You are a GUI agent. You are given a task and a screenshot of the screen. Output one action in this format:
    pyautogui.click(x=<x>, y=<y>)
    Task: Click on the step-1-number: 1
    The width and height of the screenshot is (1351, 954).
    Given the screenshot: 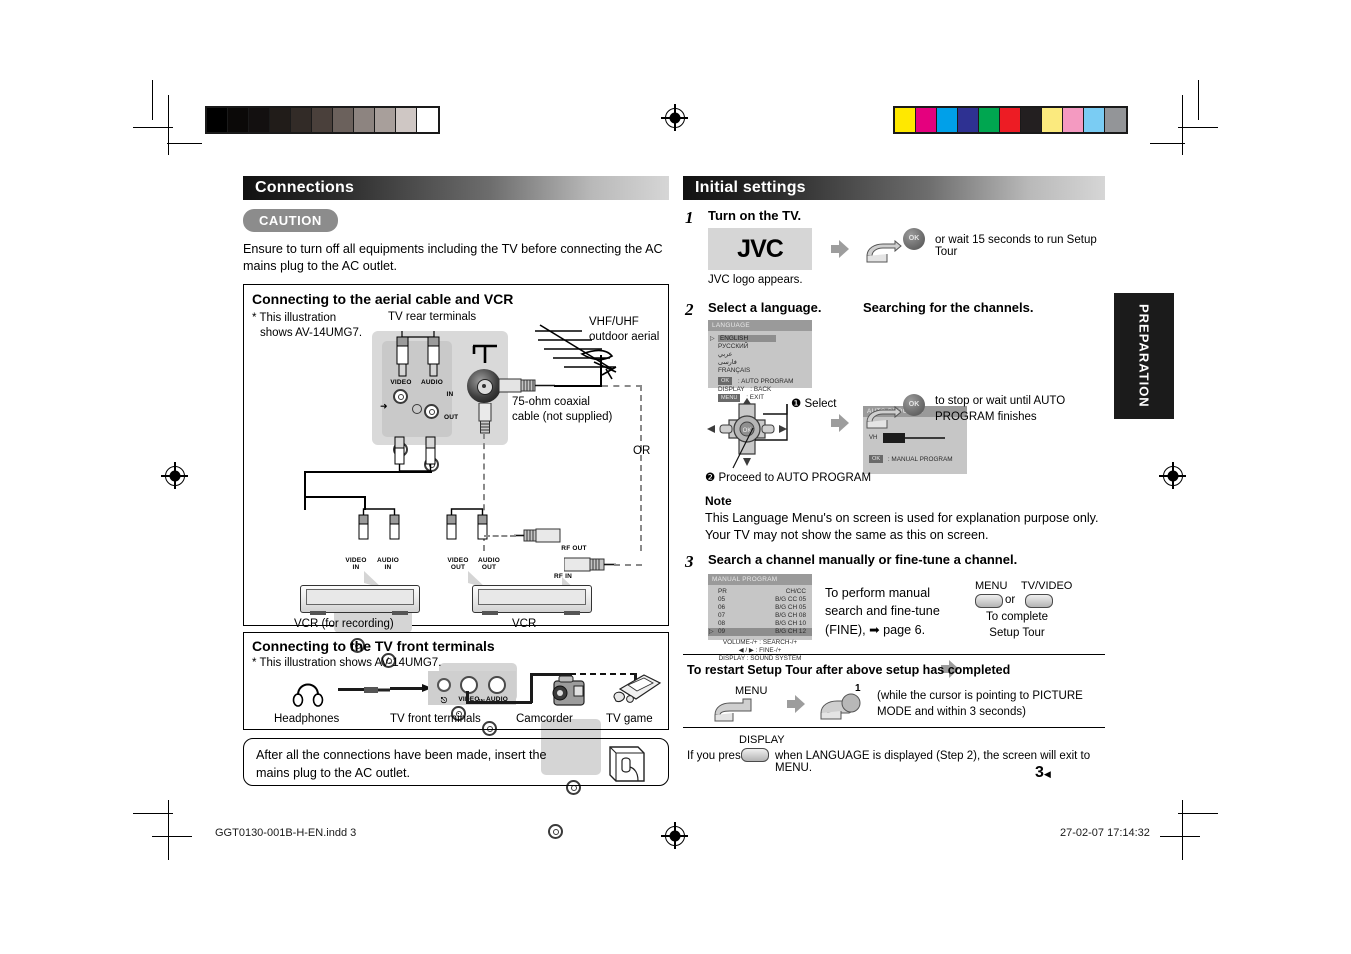 What is the action you would take?
    pyautogui.click(x=689, y=217)
    